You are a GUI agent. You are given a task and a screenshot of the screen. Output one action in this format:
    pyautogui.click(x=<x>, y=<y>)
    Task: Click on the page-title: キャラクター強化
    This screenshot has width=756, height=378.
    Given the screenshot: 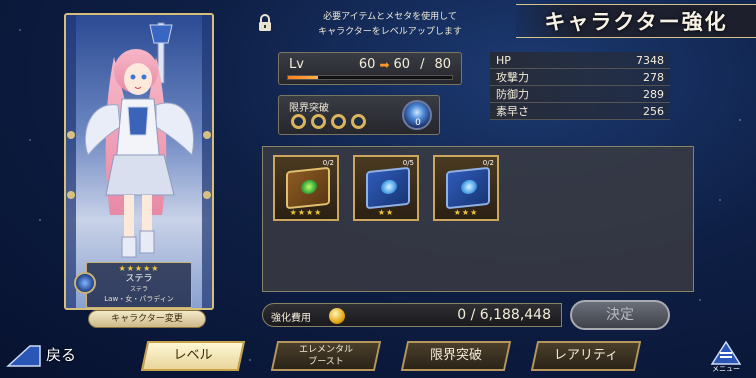 What is the action you would take?
    pyautogui.click(x=636, y=22)
    